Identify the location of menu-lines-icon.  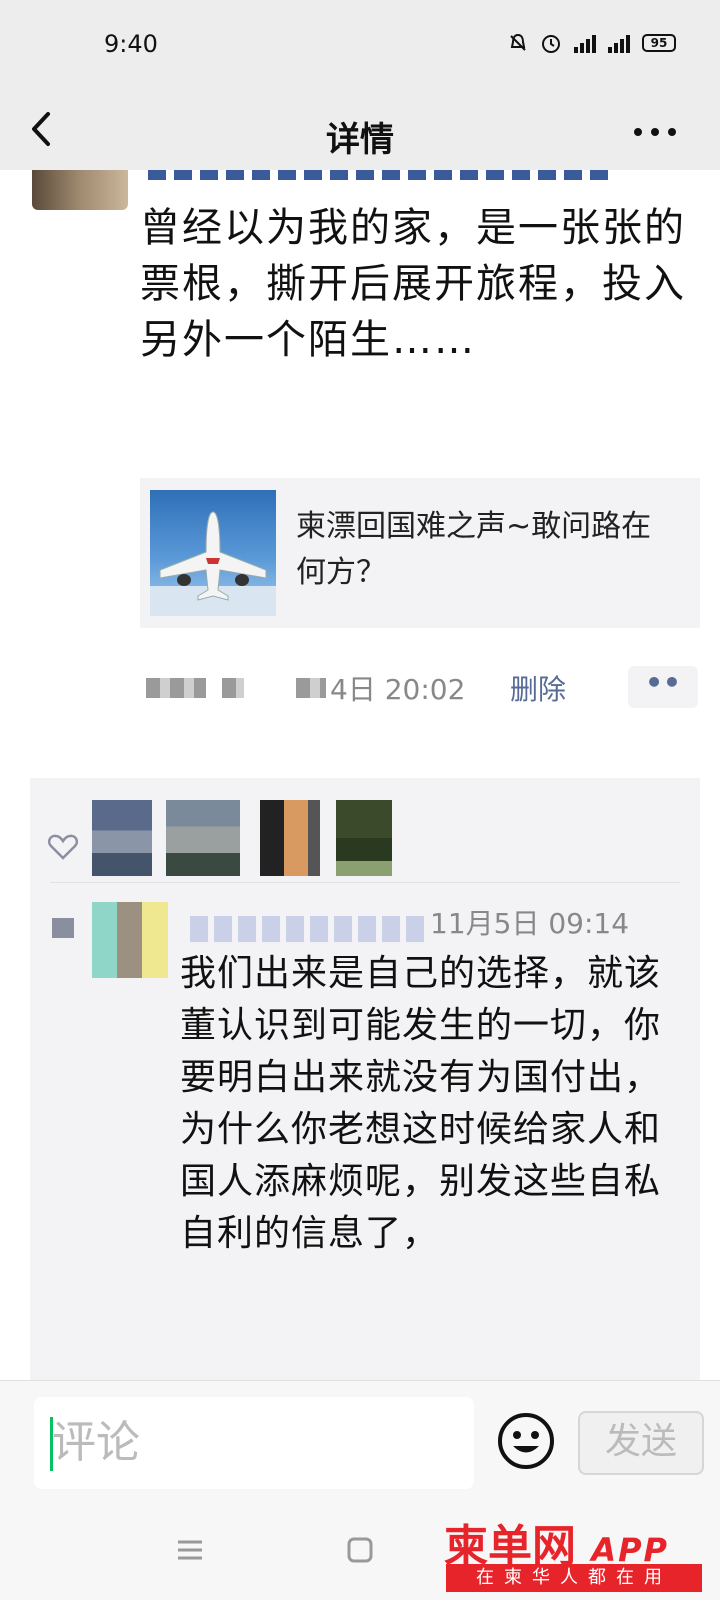
(190, 1550).